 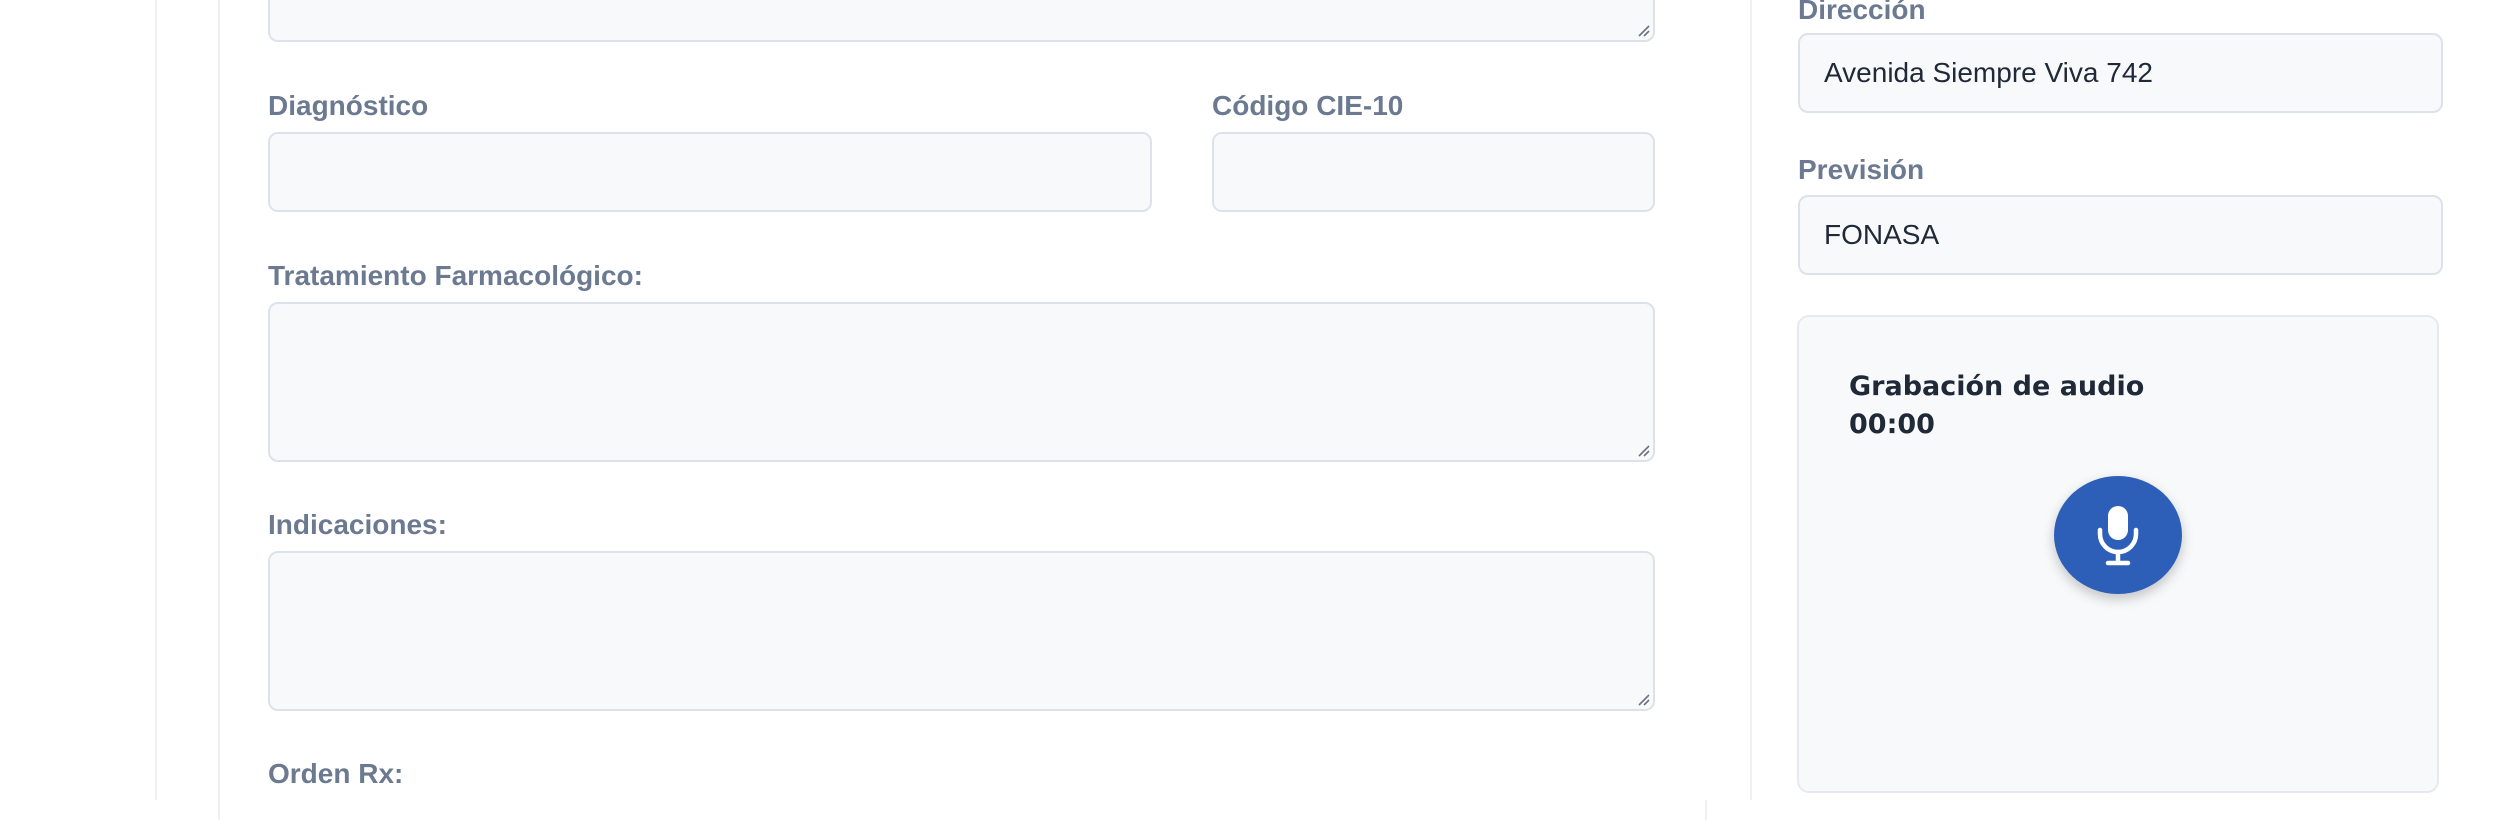 I want to click on tratamiento-textarea, so click(x=961, y=382).